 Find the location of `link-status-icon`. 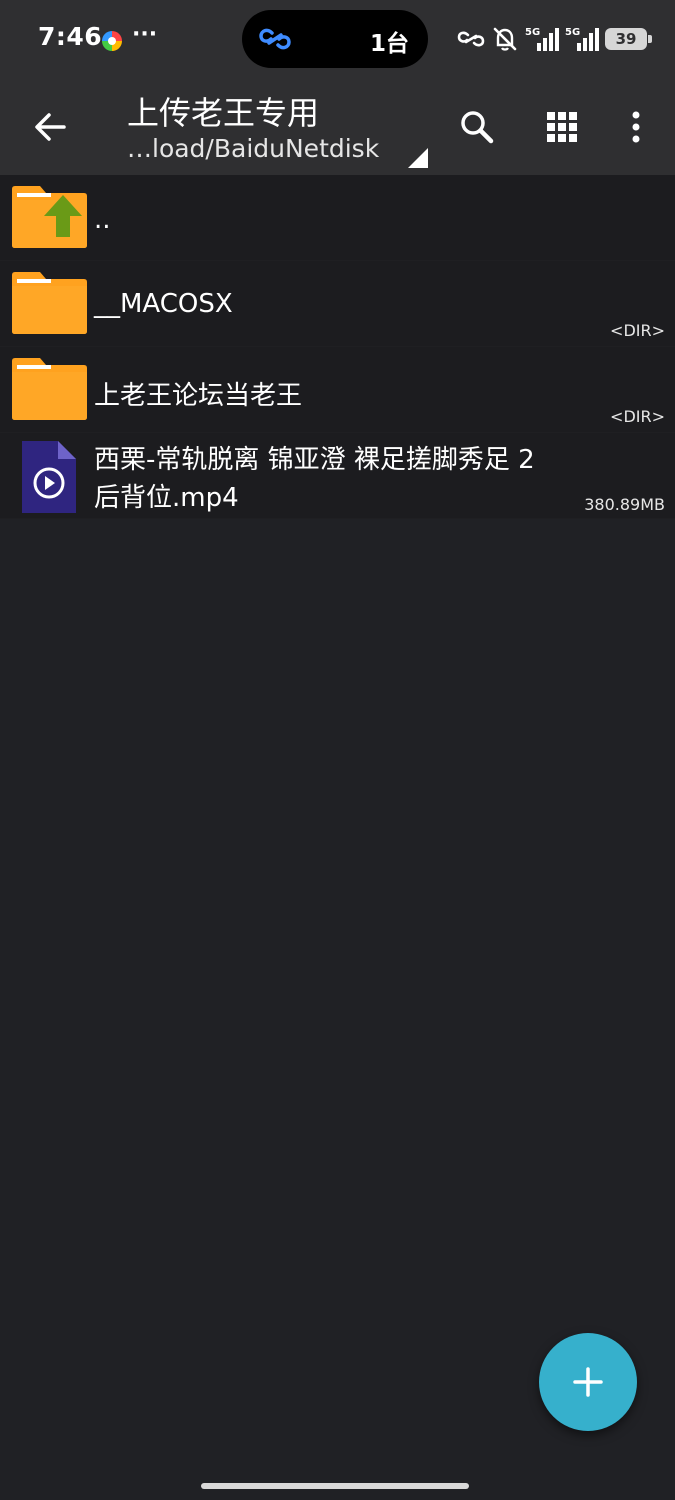

link-status-icon is located at coordinates (471, 39).